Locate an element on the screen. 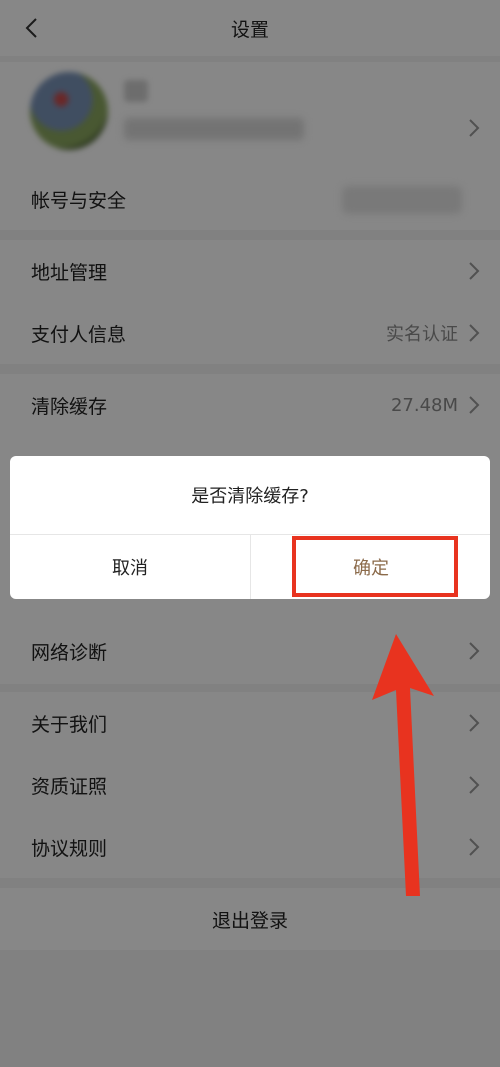  annotation-arrow-icon is located at coordinates (403, 765).